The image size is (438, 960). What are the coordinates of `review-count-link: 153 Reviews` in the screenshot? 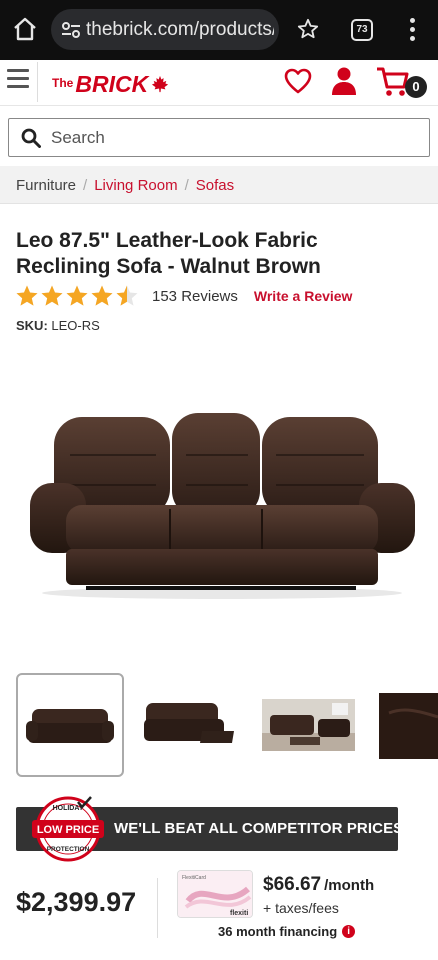 It's located at (195, 296).